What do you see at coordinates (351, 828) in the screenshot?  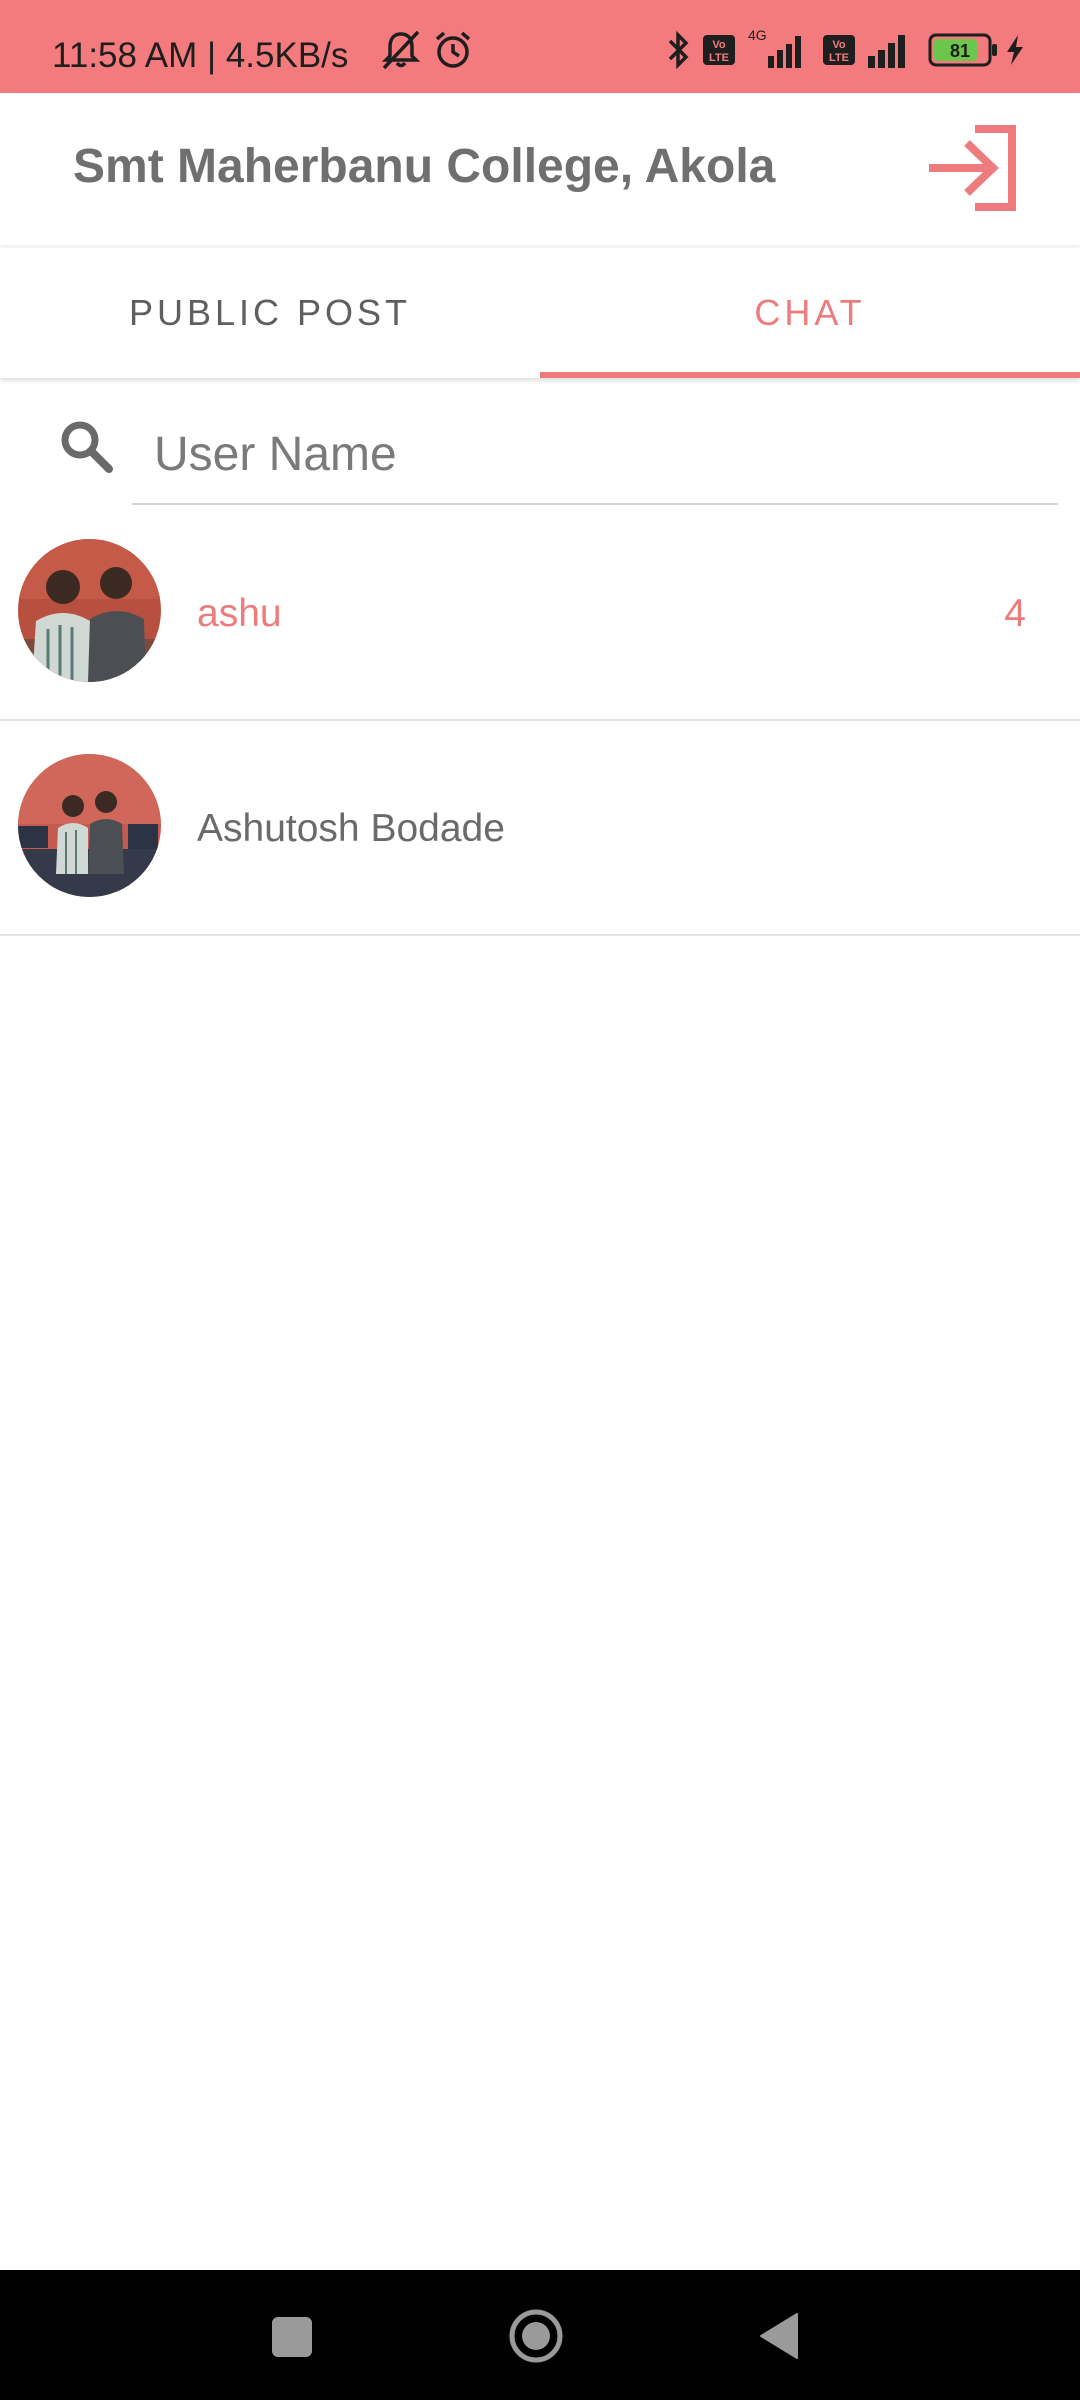 I see `chat-name: Ashutosh Bodade` at bounding box center [351, 828].